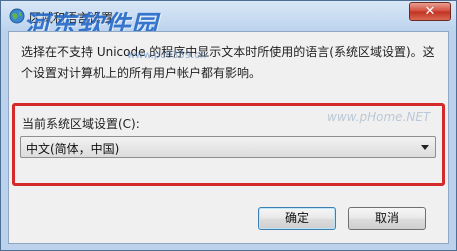  Describe the element at coordinates (379, 117) in the screenshot. I see `watermark-site-large: www.pHome.NET` at that location.